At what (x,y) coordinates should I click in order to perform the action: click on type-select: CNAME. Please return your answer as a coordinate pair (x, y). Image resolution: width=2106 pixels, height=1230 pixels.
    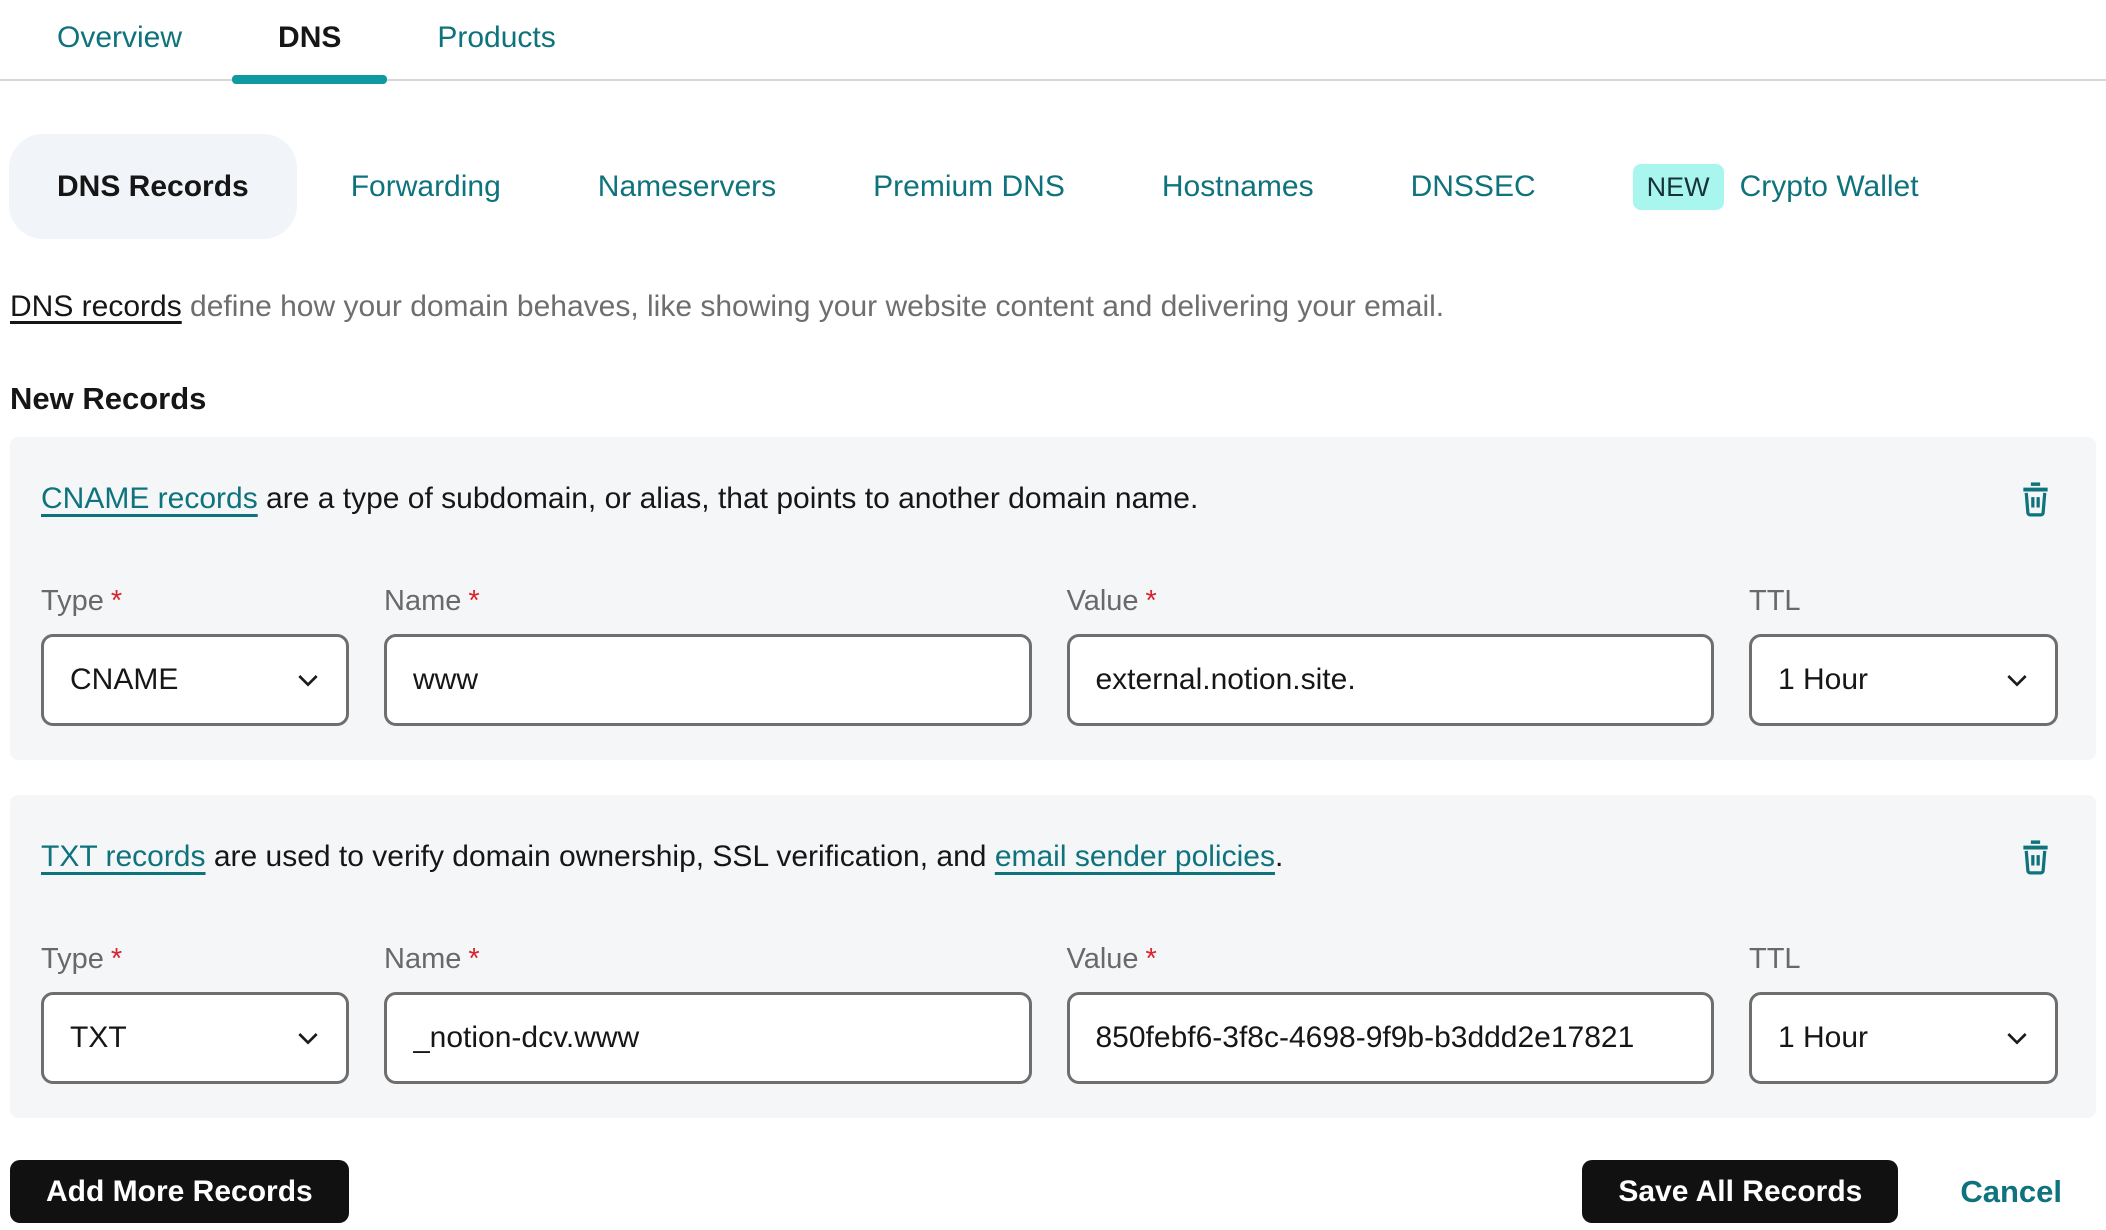
    Looking at the image, I should click on (195, 680).